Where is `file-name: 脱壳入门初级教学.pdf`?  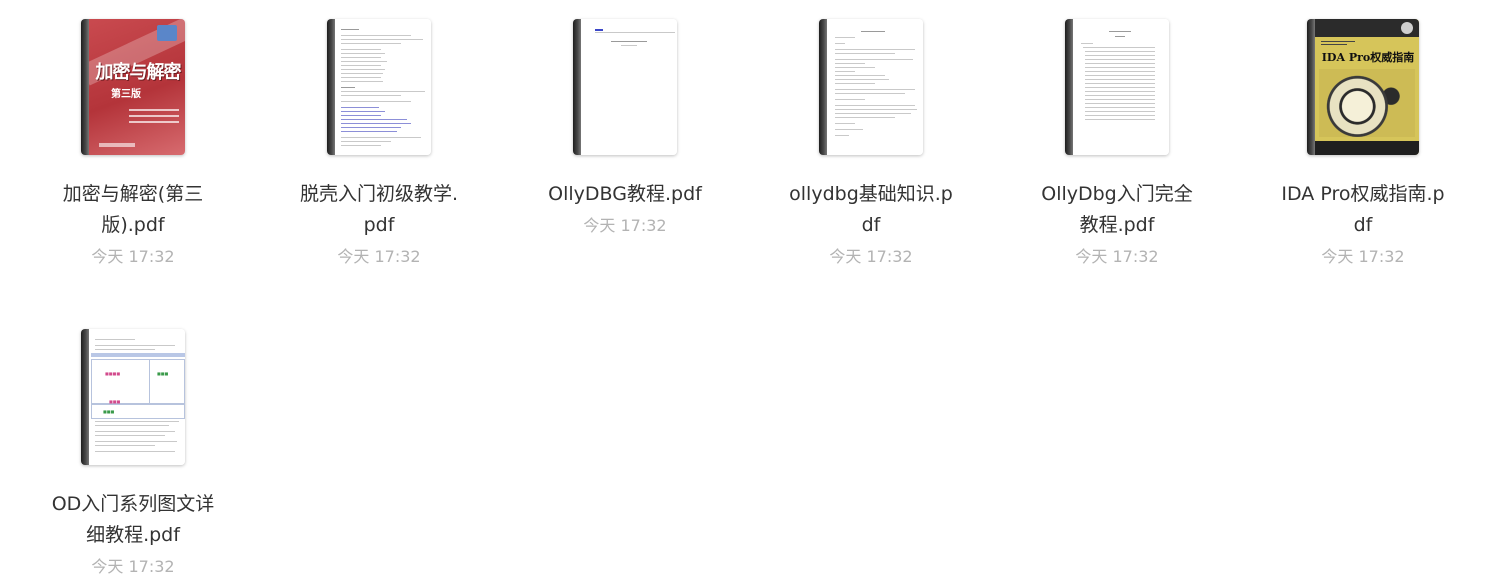
file-name: 脱壳入门初级教学.pdf is located at coordinates (379, 210).